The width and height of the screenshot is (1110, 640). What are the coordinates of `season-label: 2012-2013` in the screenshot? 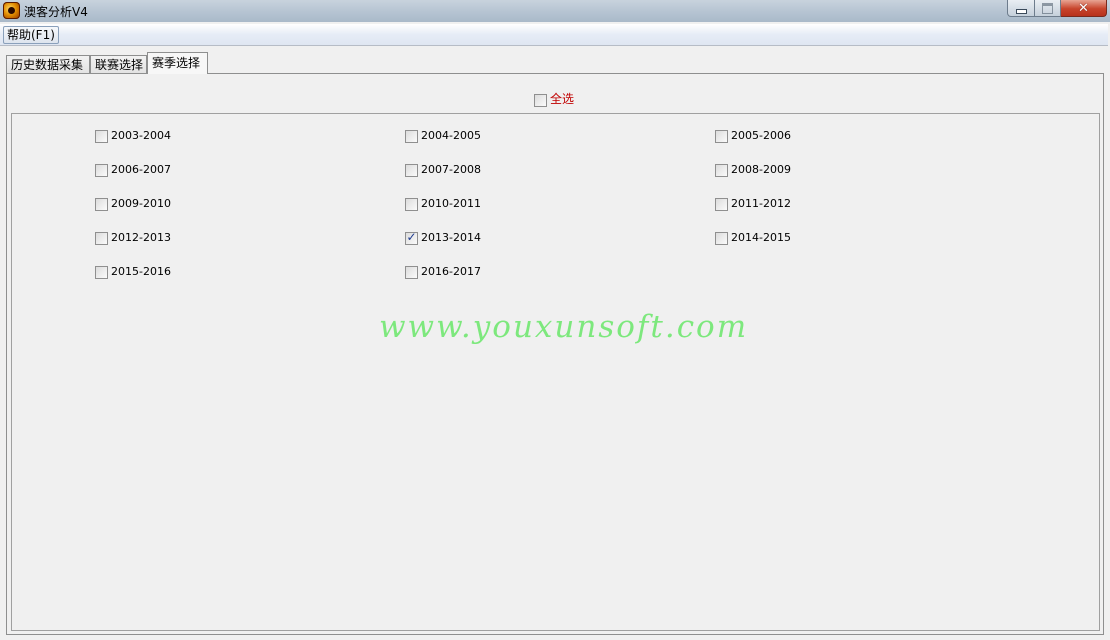 It's located at (141, 237).